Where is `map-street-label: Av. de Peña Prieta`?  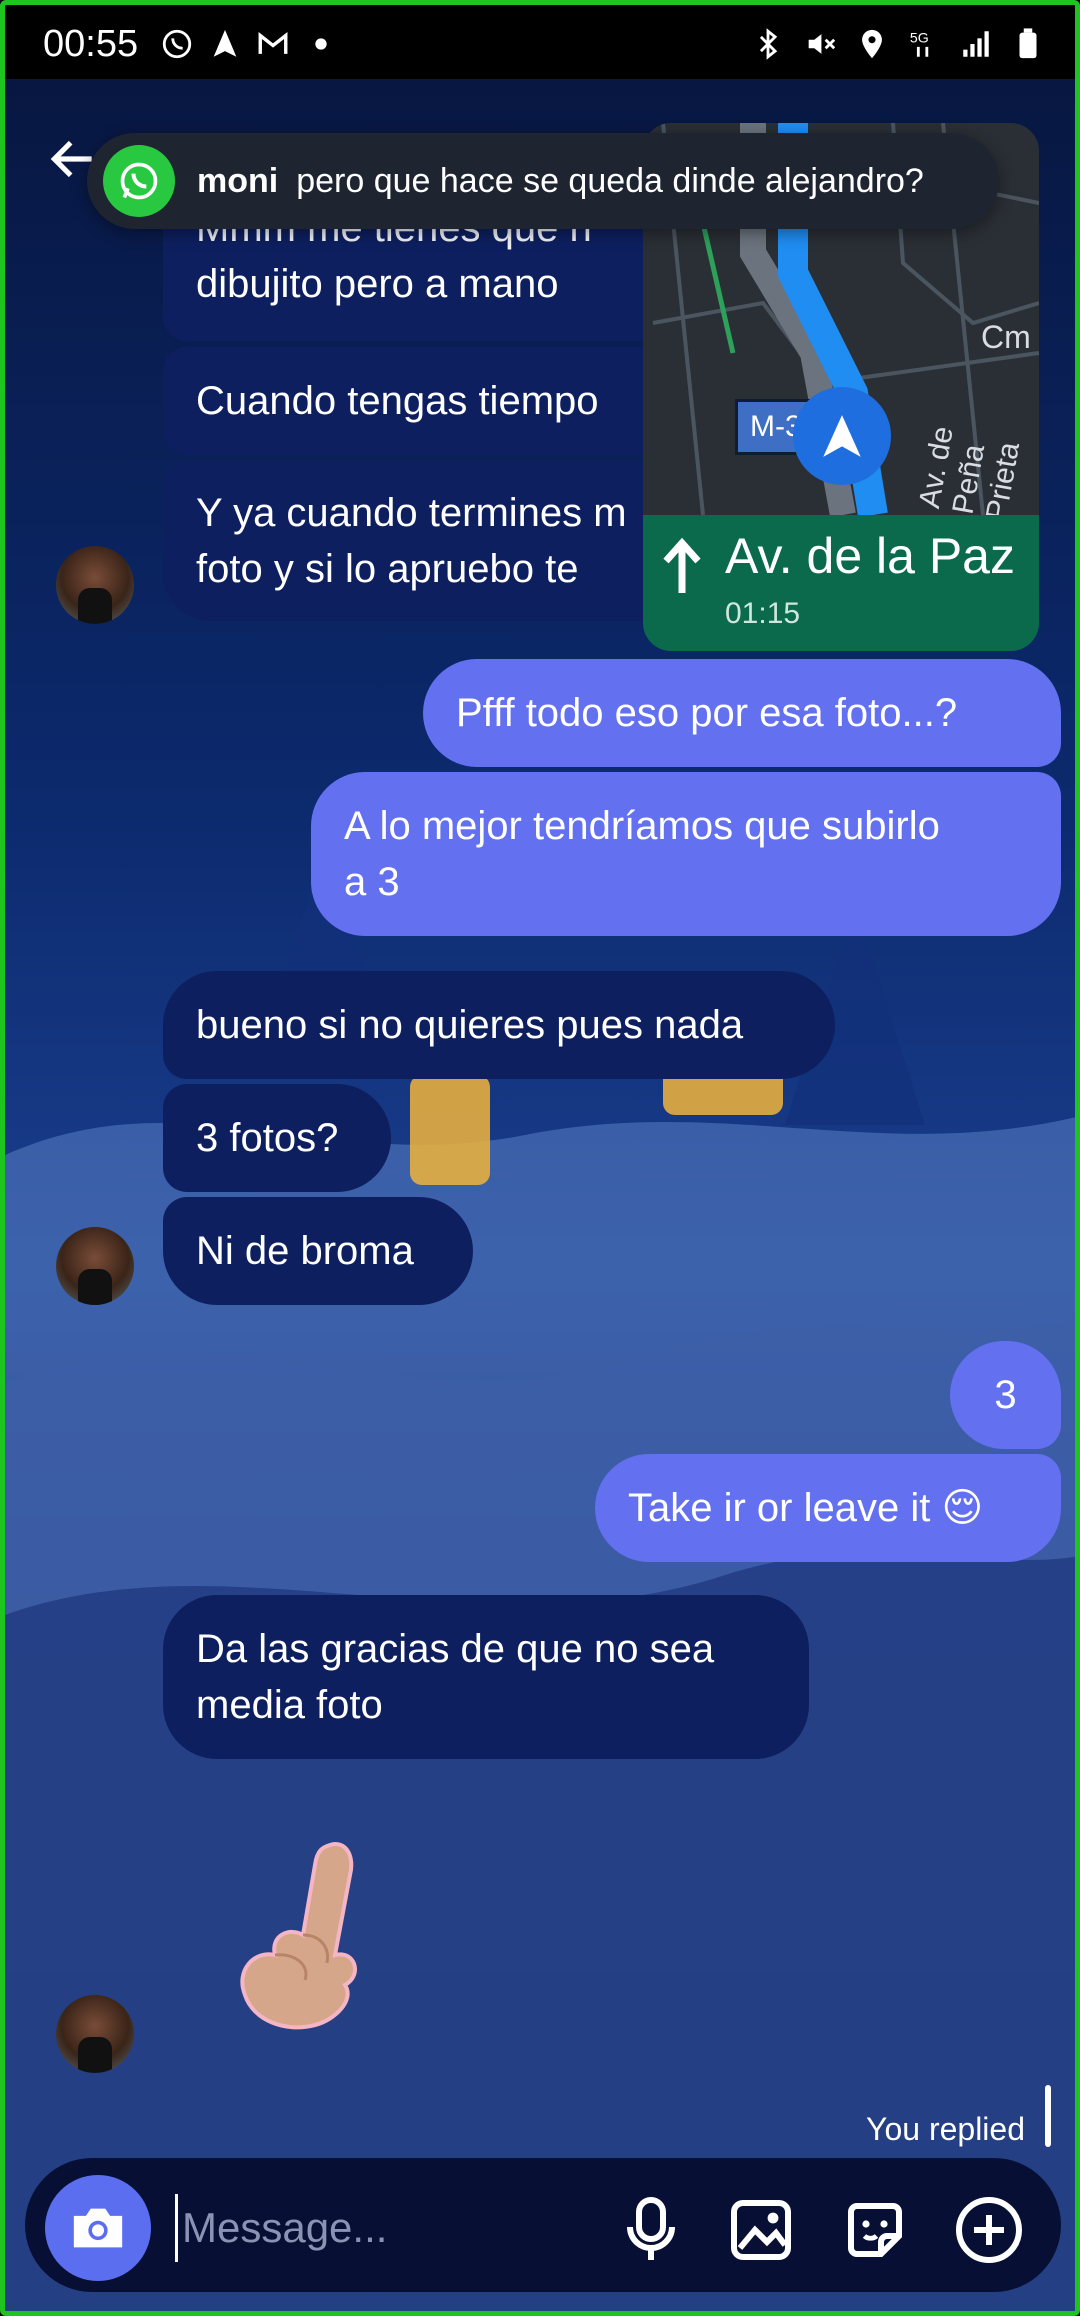
map-street-label: Av. de Peña Prieta is located at coordinates (970, 473).